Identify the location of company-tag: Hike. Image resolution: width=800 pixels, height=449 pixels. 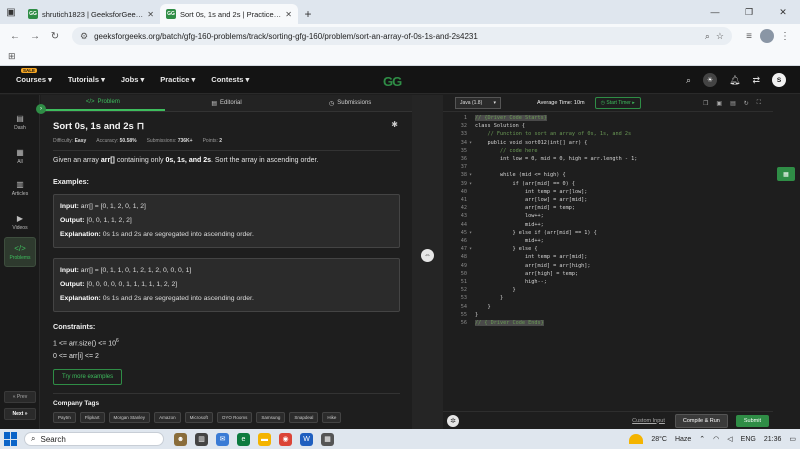
(332, 418).